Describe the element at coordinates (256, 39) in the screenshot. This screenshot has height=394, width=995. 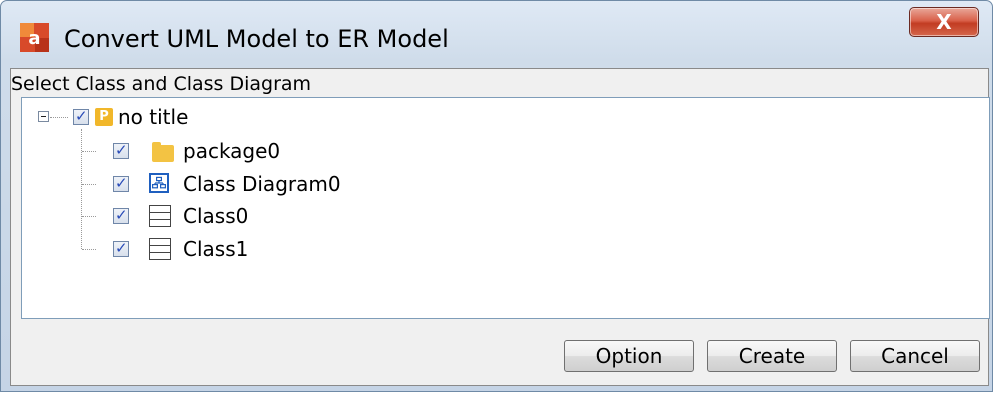
I see `window-title: Convert UML Model to ER Model` at that location.